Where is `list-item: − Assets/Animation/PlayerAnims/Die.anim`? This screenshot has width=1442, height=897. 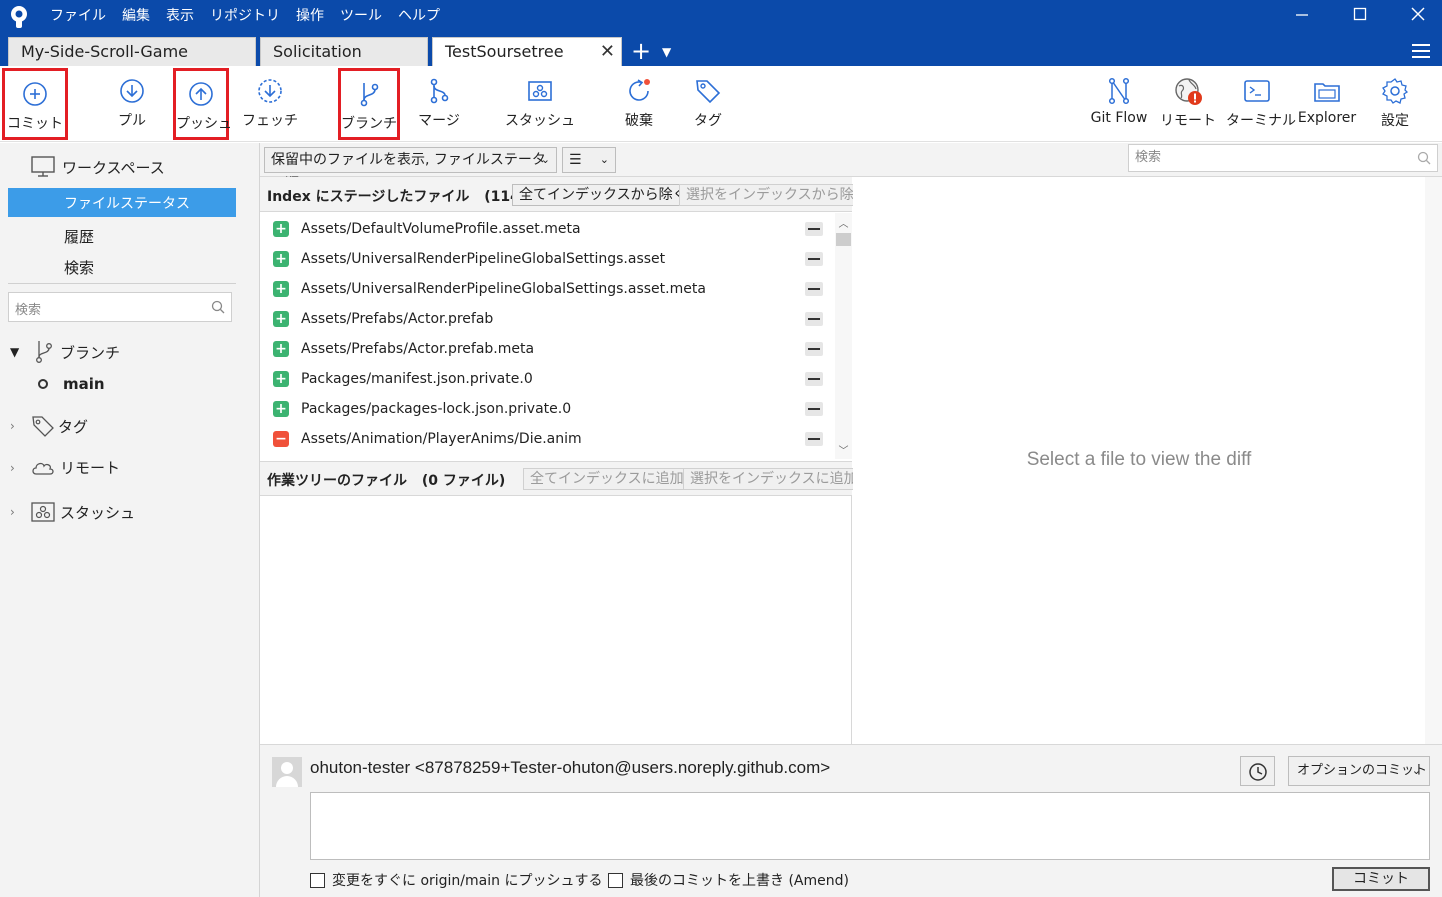
list-item: − Assets/Animation/PlayerAnims/Die.anim is located at coordinates (547, 439).